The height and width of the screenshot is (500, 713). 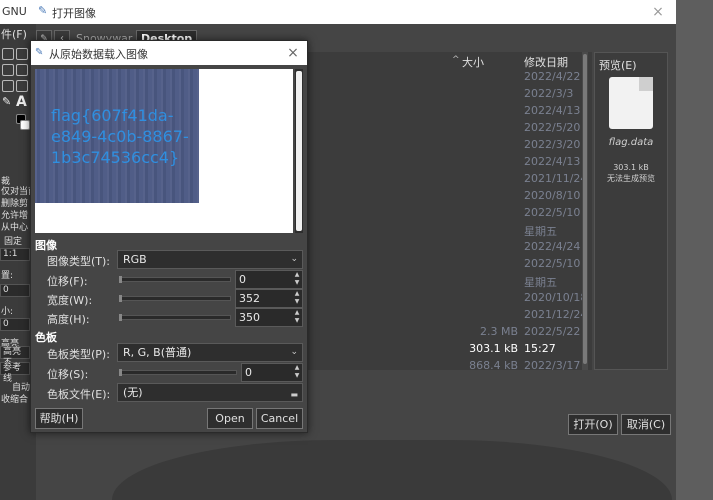 I want to click on palette-file-value: (无), so click(x=133, y=392).